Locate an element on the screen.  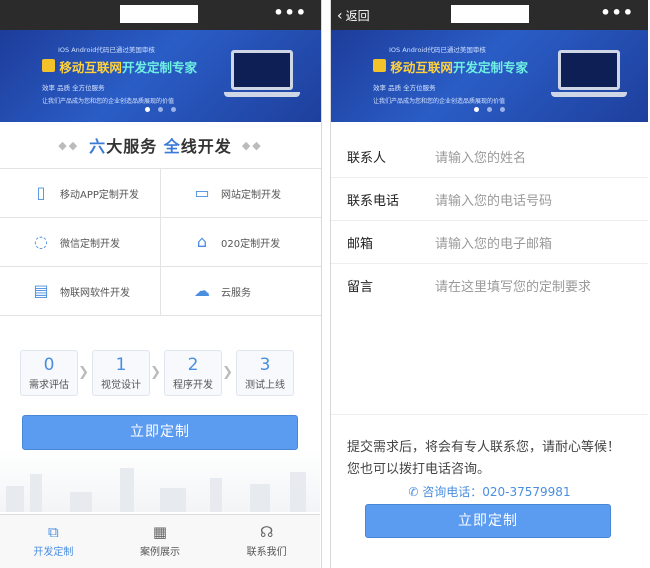
banner-subtitle: 效率 品质 全方位服务 is located at coordinates (404, 88).